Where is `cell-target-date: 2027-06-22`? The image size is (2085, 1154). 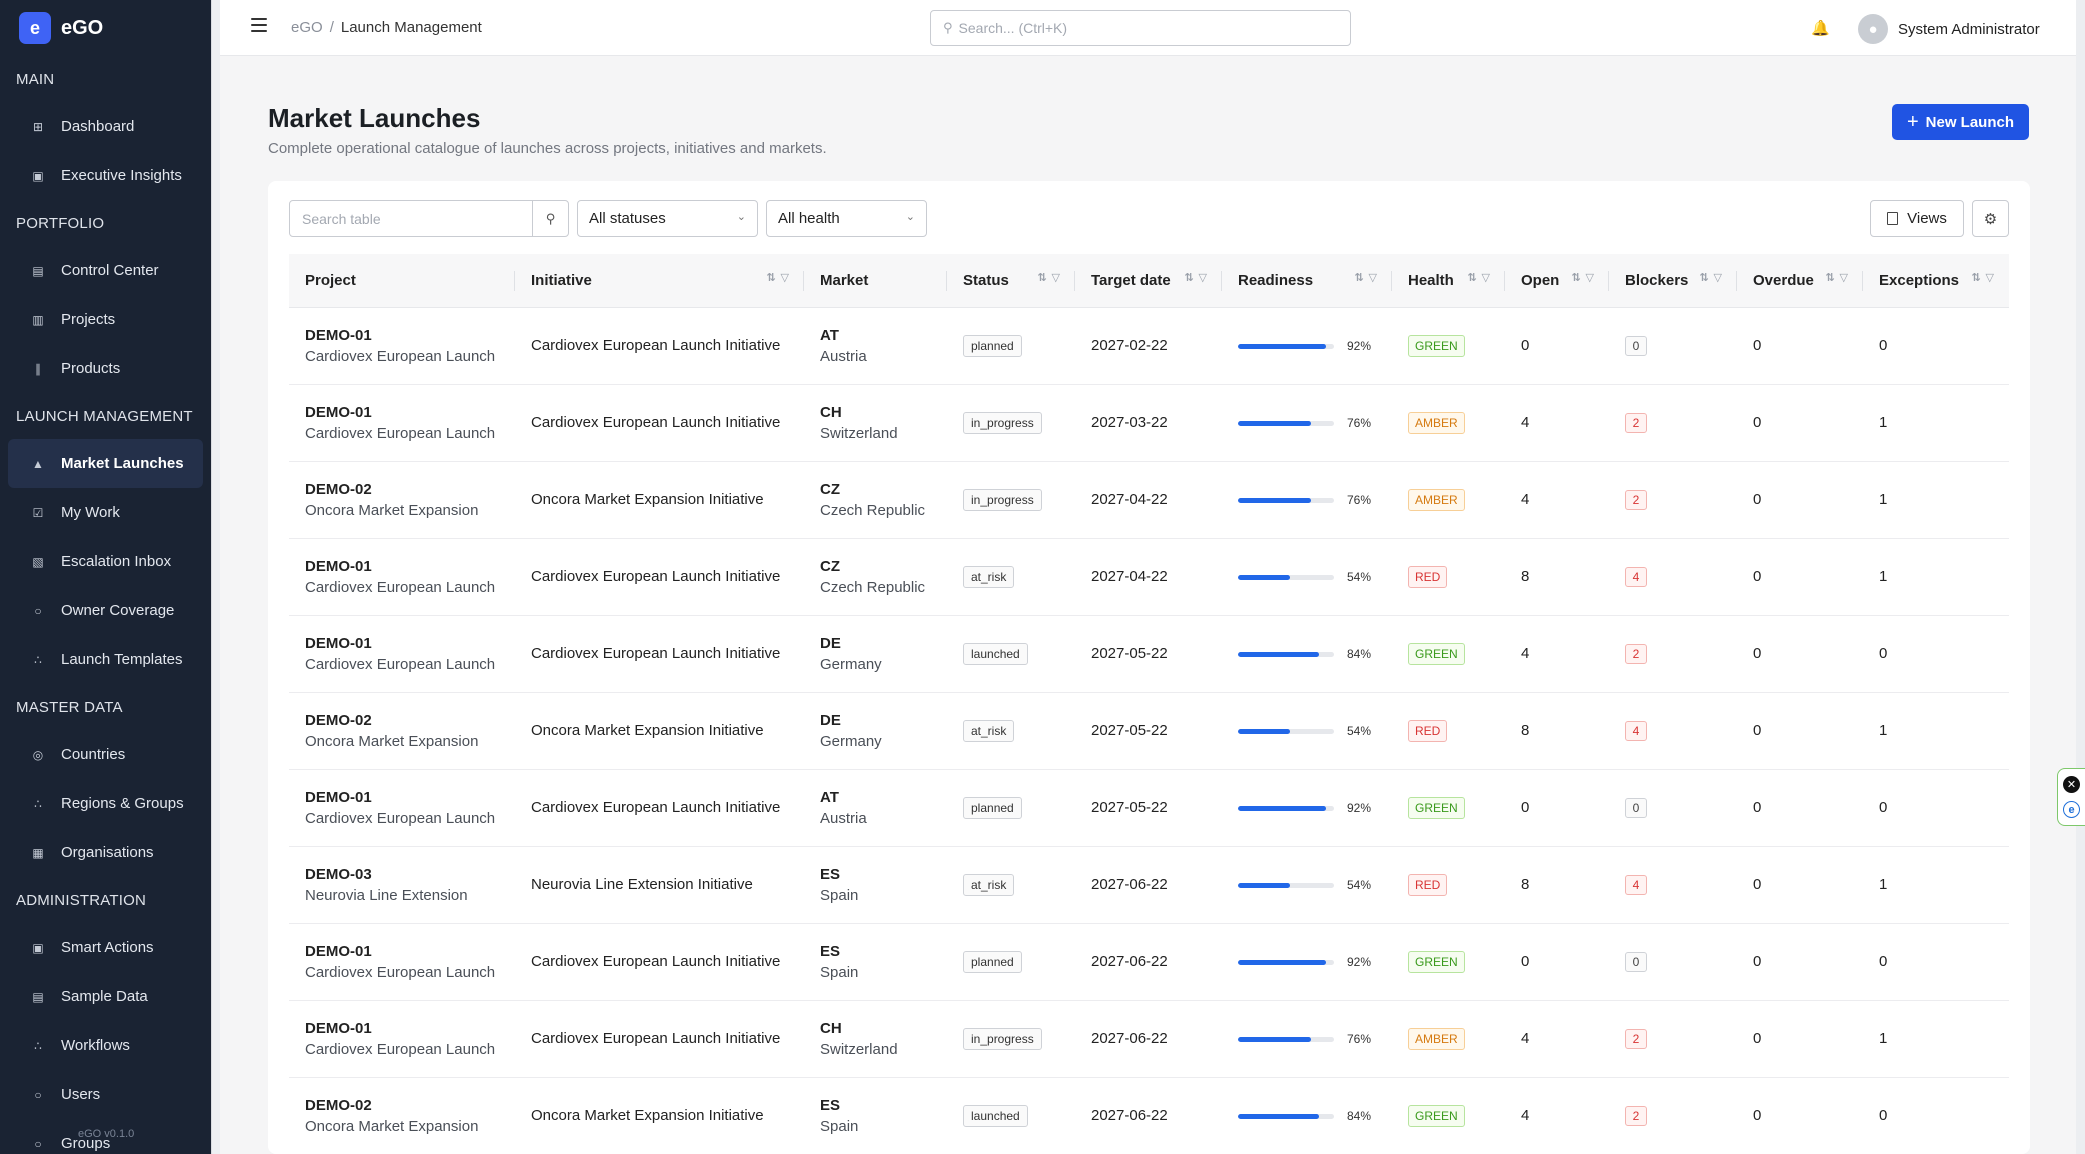
cell-target-date: 2027-06-22 is located at coordinates (1148, 1039).